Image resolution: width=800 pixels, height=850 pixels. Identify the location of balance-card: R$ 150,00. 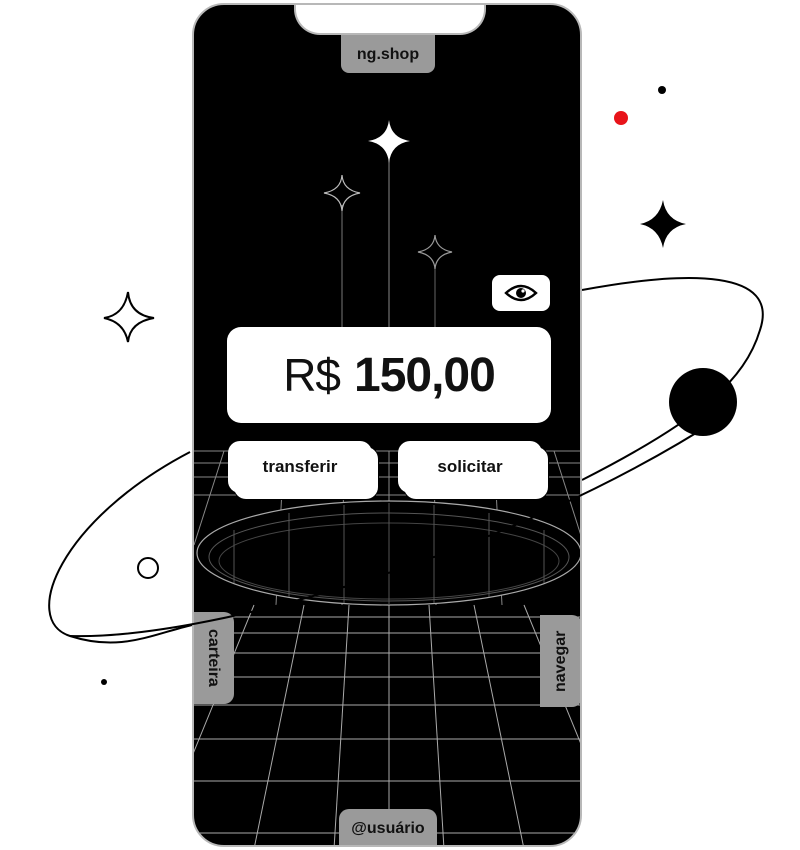
(389, 375).